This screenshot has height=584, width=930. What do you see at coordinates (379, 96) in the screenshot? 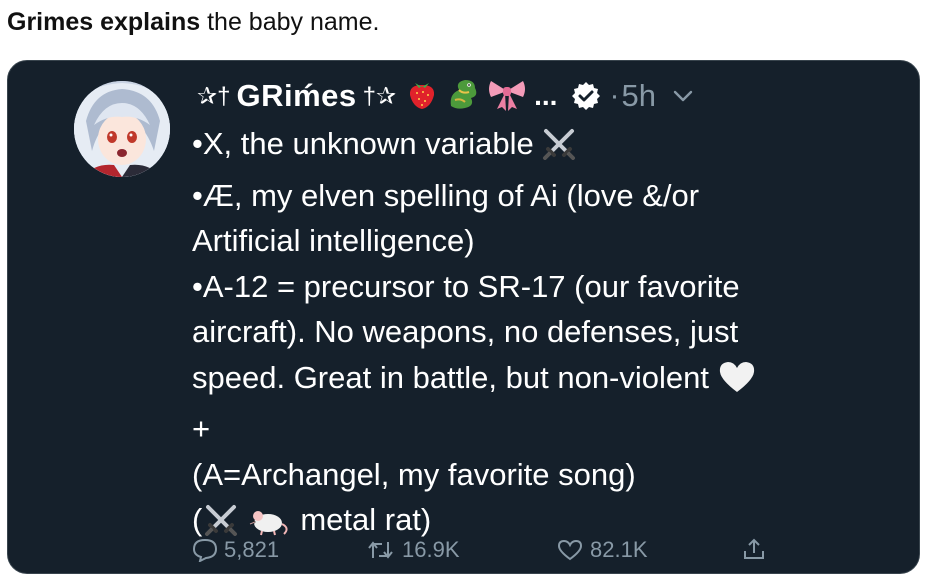
I see `name-decoration-right: †✰` at bounding box center [379, 96].